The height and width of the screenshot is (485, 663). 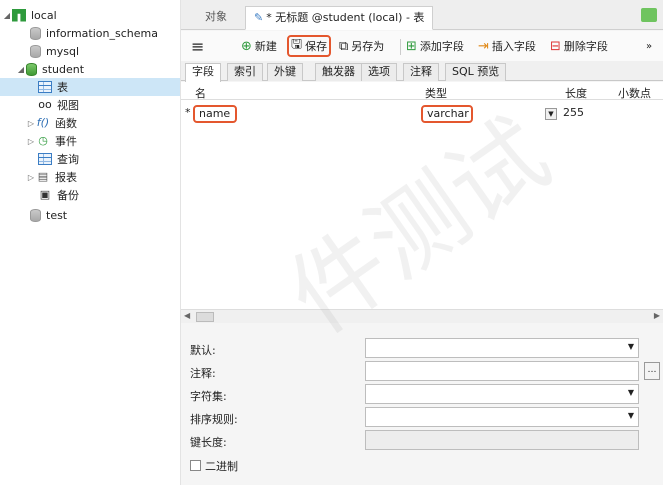 What do you see at coordinates (62, 87) in the screenshot?
I see `tree-label: 表` at bounding box center [62, 87].